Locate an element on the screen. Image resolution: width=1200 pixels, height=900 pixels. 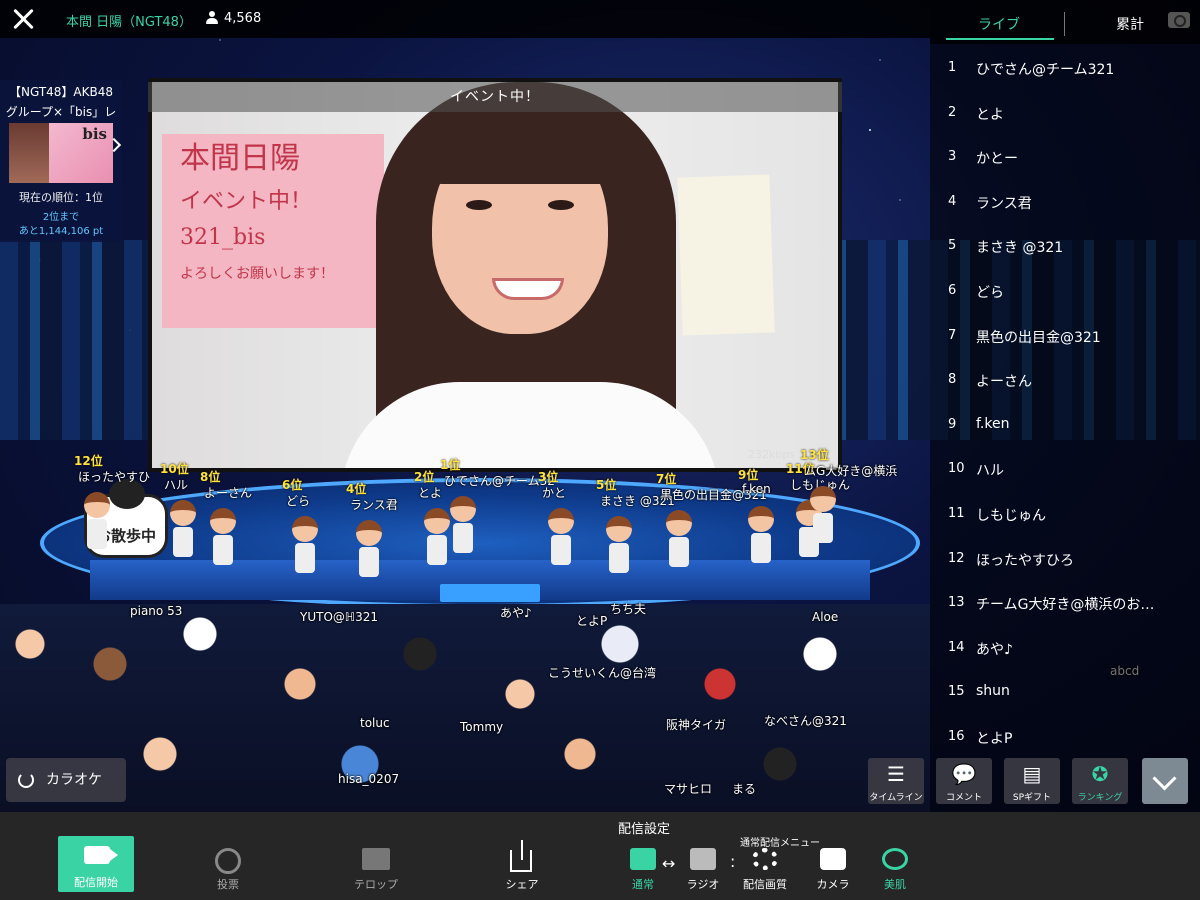
sign-line: 本間日陽 is located at coordinates (240, 158).